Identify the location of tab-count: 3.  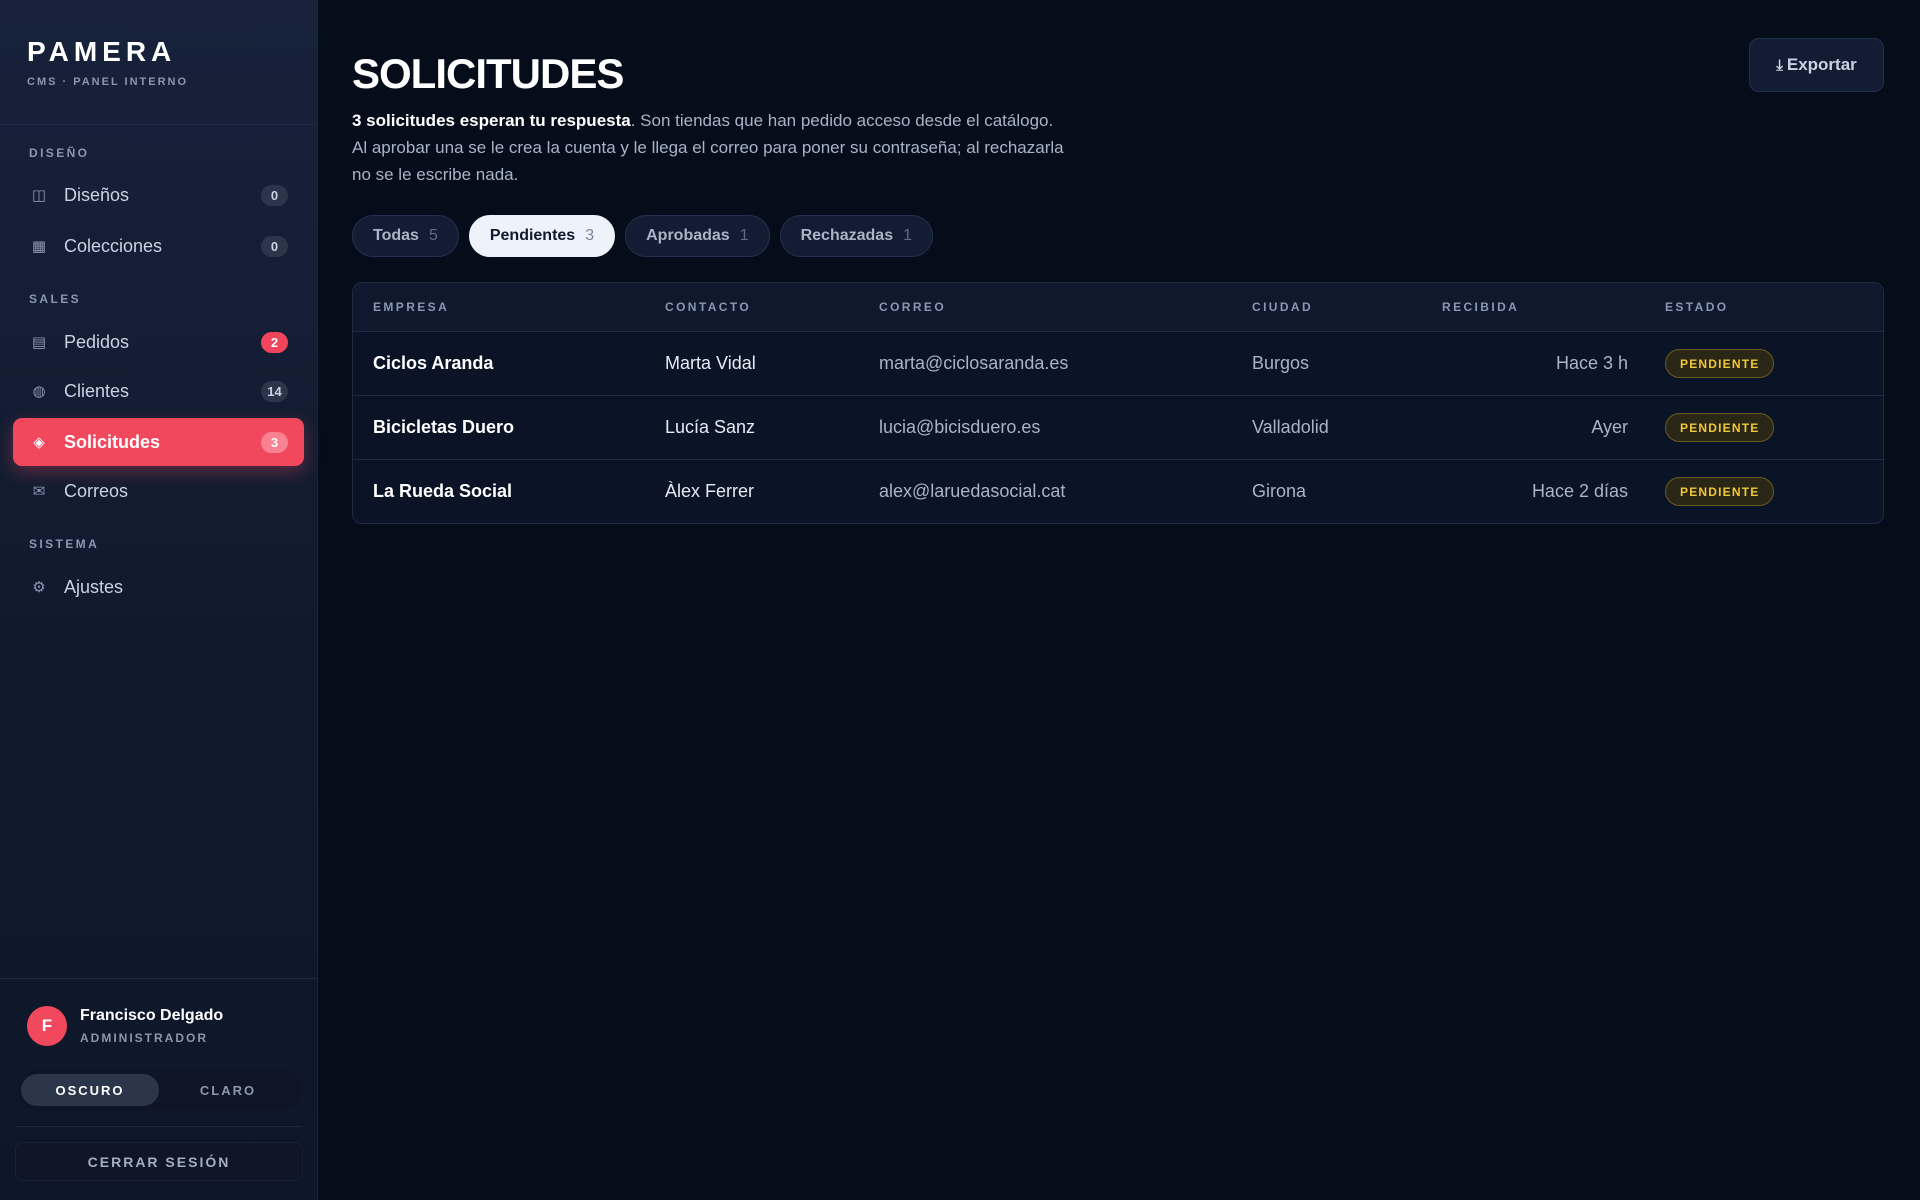
(590, 235).